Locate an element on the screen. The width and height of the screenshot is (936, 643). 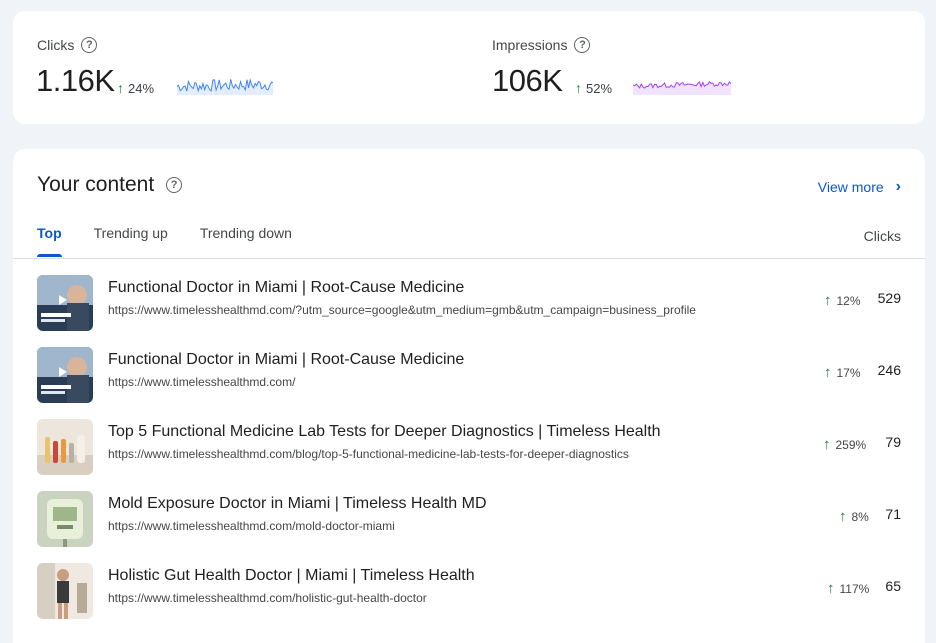
row-change: ↑ 8% is located at coordinates (854, 516).